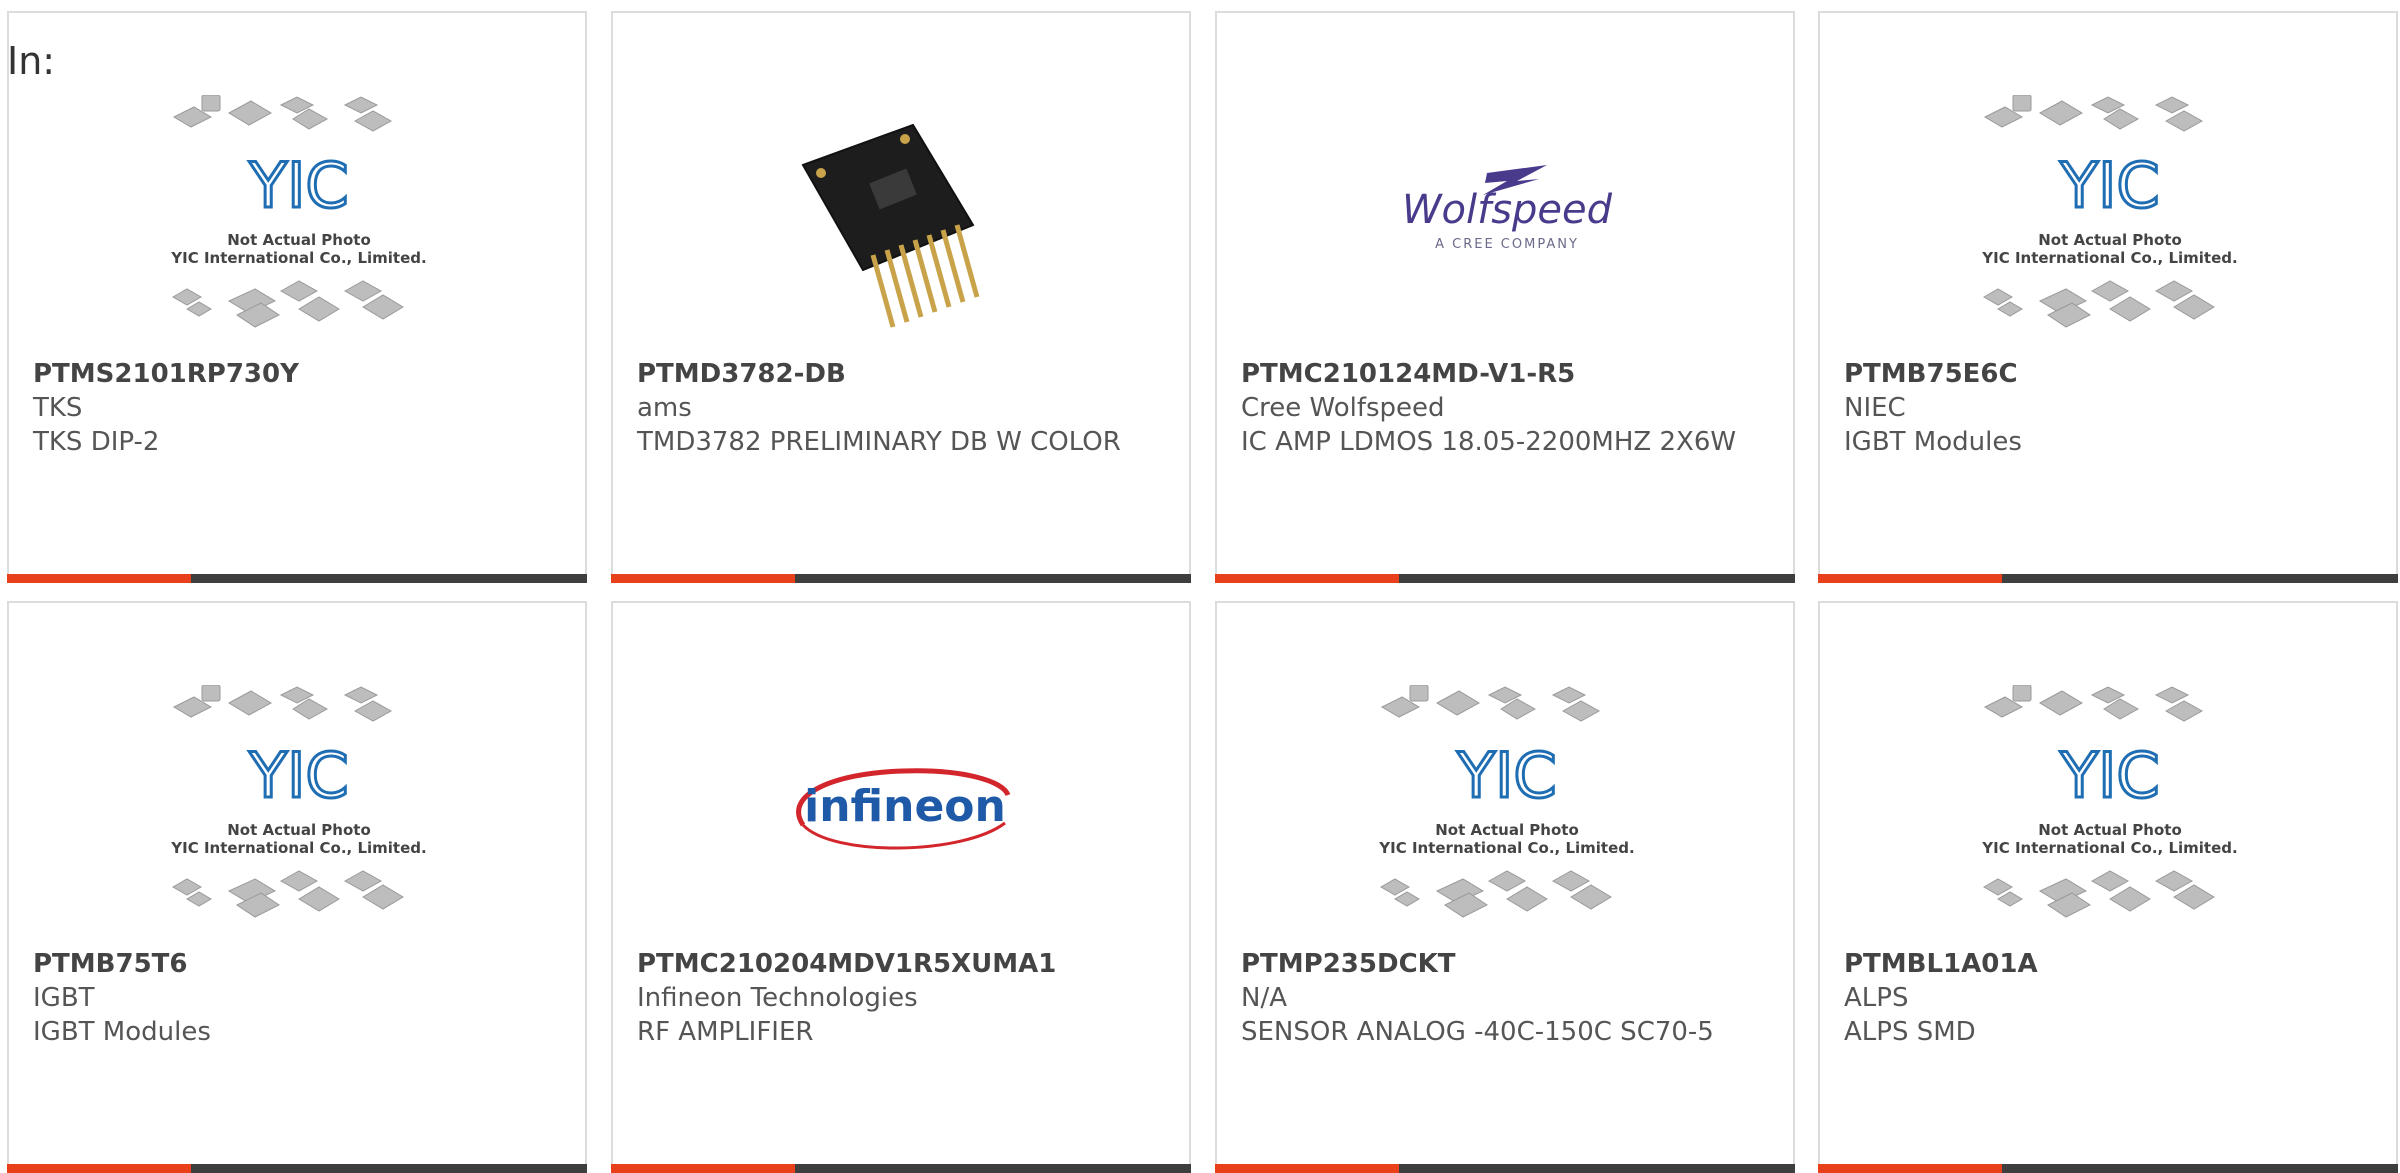 This screenshot has height=1173, width=2400. What do you see at coordinates (299, 964) in the screenshot?
I see `part-number: PTMB75T6` at bounding box center [299, 964].